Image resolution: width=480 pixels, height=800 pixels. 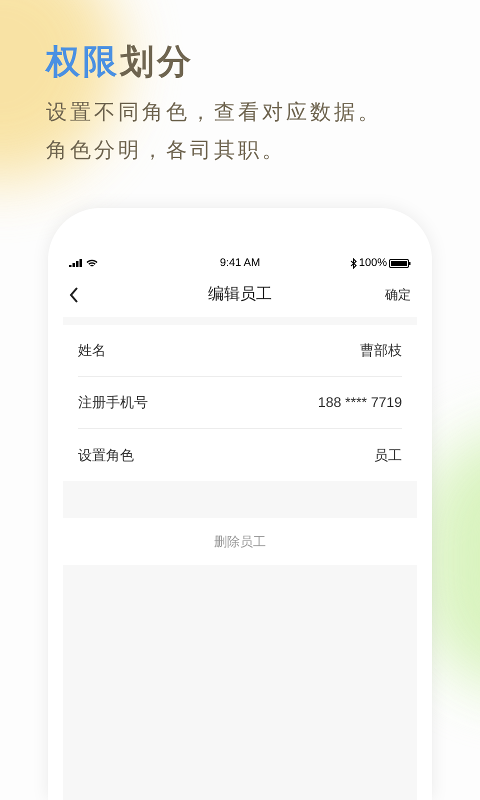 I want to click on battery-percent: 100%, so click(x=373, y=263).